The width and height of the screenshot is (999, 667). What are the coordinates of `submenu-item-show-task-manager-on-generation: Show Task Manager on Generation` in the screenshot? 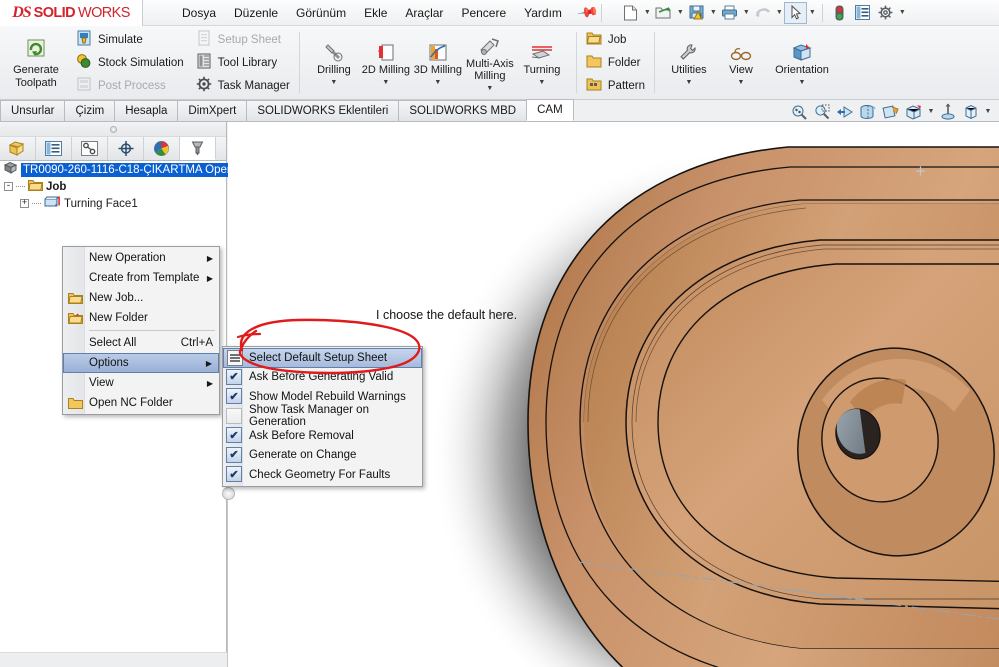 It's located at (322, 416).